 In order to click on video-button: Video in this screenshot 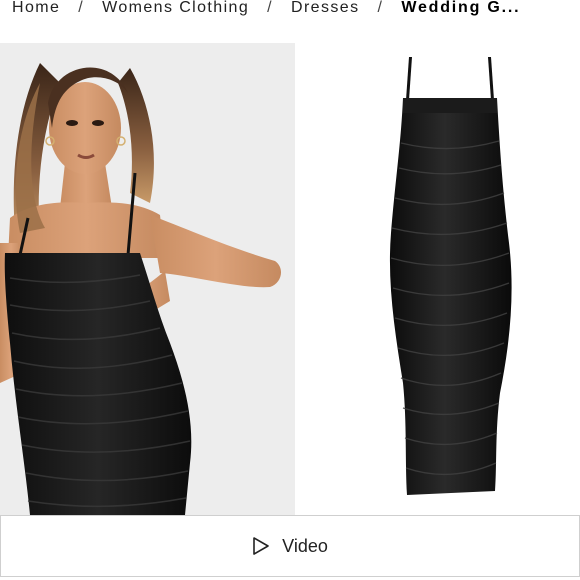, I will do `click(290, 546)`.